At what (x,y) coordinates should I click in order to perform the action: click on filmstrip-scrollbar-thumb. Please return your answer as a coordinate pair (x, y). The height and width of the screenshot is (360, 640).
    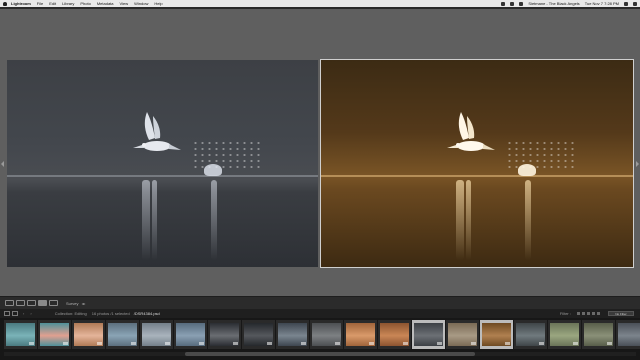
    Looking at the image, I should click on (330, 354).